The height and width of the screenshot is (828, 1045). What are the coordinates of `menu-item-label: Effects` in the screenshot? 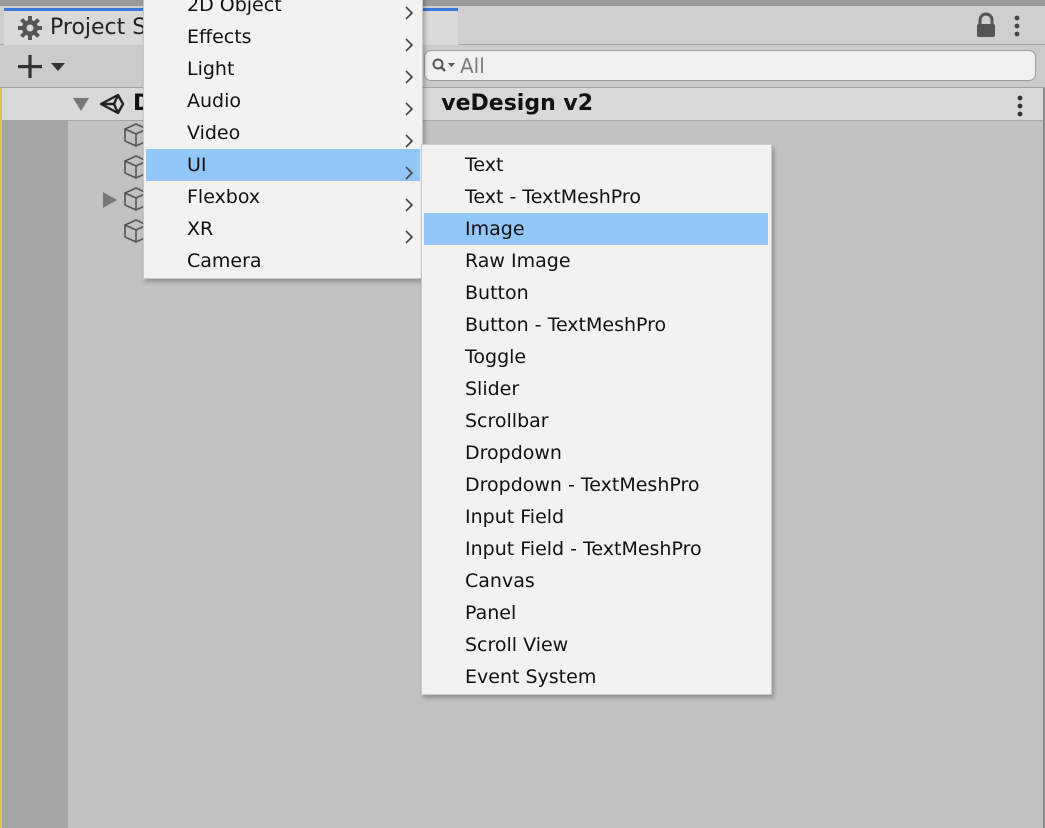 It's located at (219, 37).